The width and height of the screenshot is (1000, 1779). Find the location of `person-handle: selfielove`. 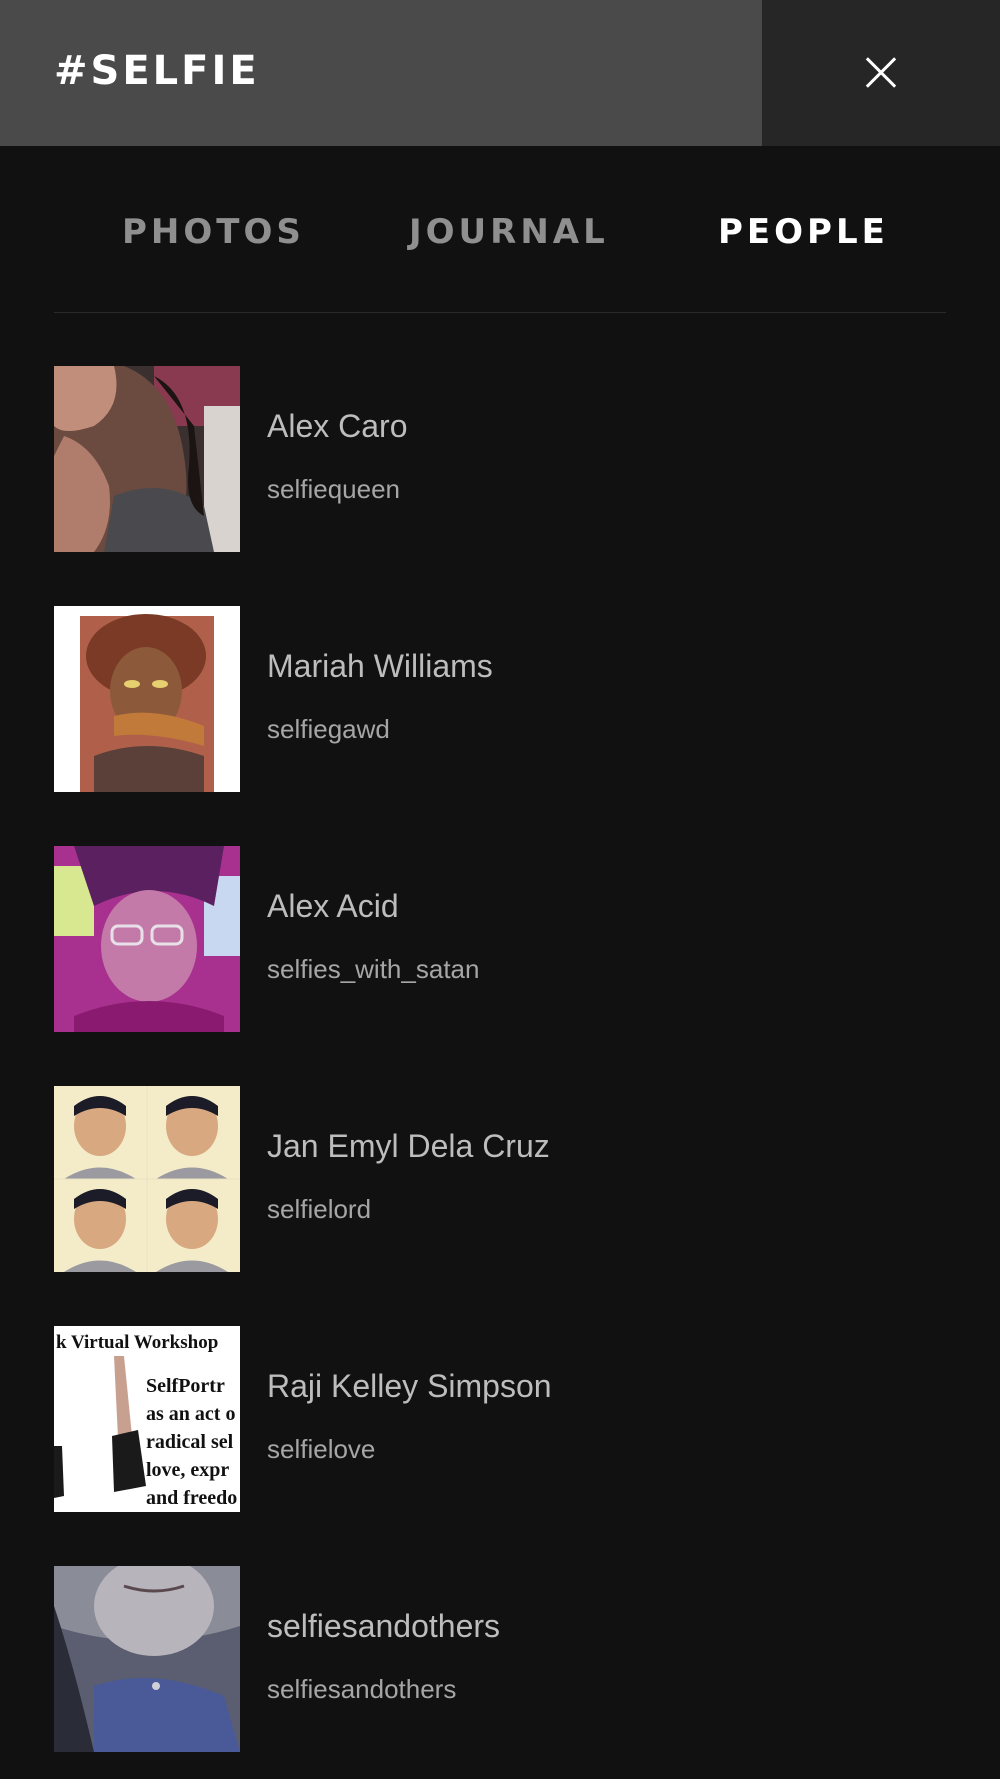

person-handle: selfielove is located at coordinates (321, 1449).